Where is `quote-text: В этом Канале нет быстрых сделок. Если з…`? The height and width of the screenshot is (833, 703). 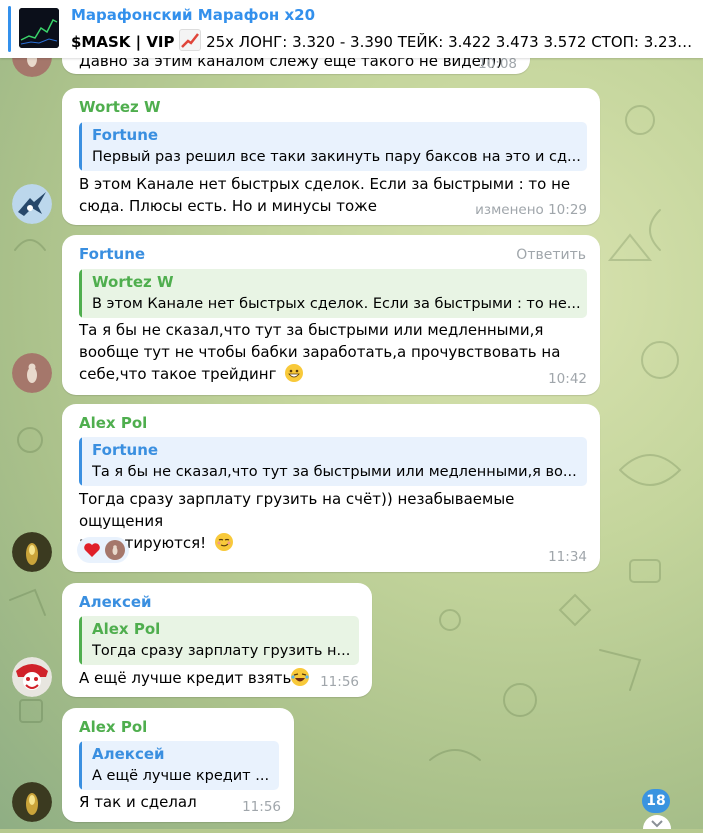 quote-text: В этом Канале нет быстрых сделок. Если з… is located at coordinates (336, 304).